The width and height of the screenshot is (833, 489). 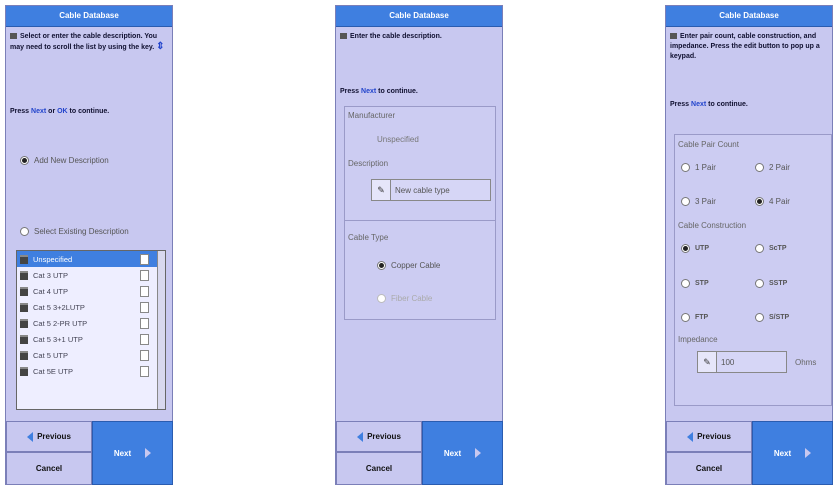 I want to click on add-new-description-radio: Add New Description, so click(x=64, y=160).